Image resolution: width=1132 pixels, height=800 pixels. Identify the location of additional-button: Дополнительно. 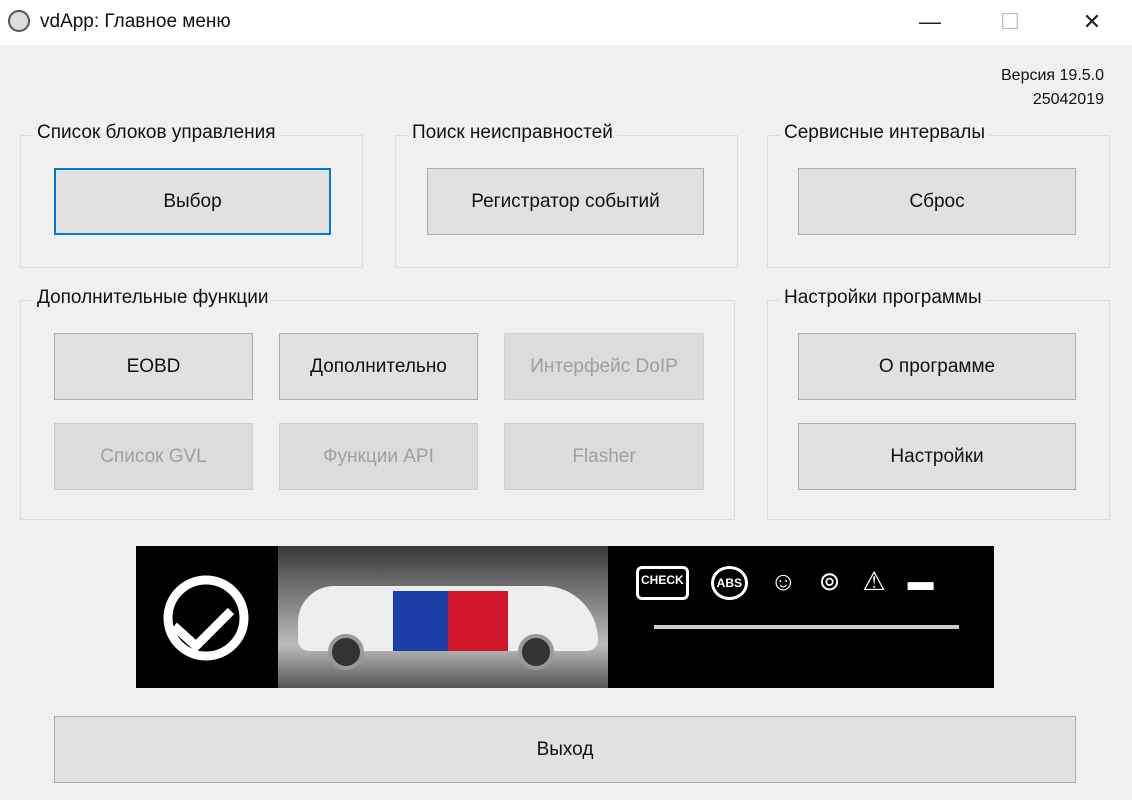
(378, 366).